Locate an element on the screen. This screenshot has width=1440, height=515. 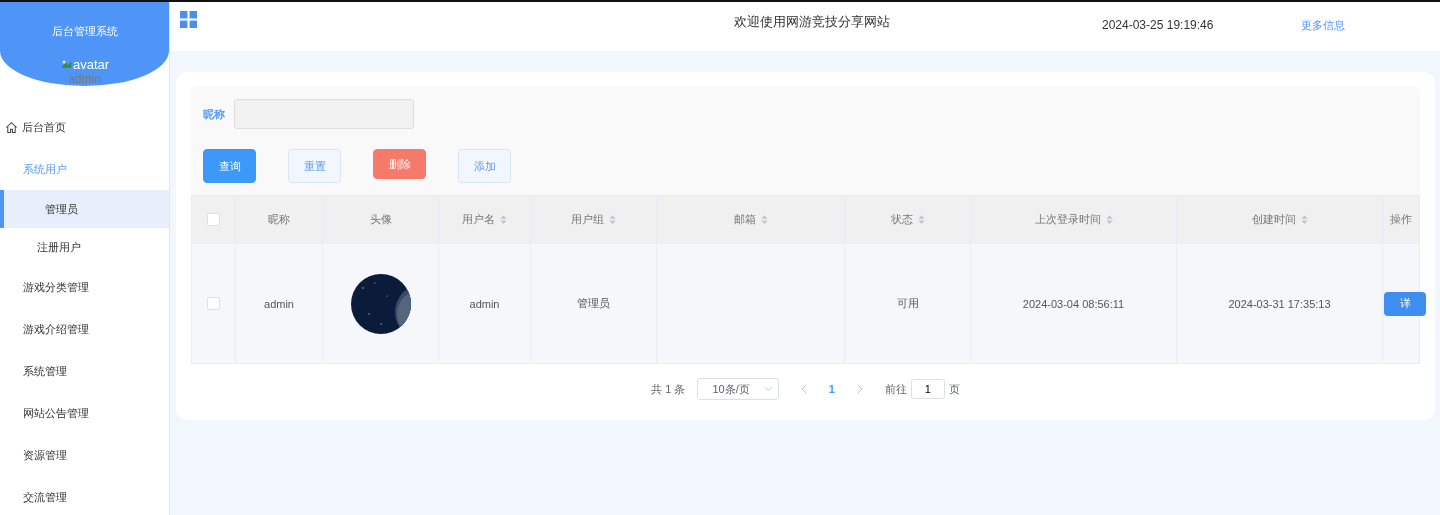
submenu-item: 注册用户 is located at coordinates (84, 247).